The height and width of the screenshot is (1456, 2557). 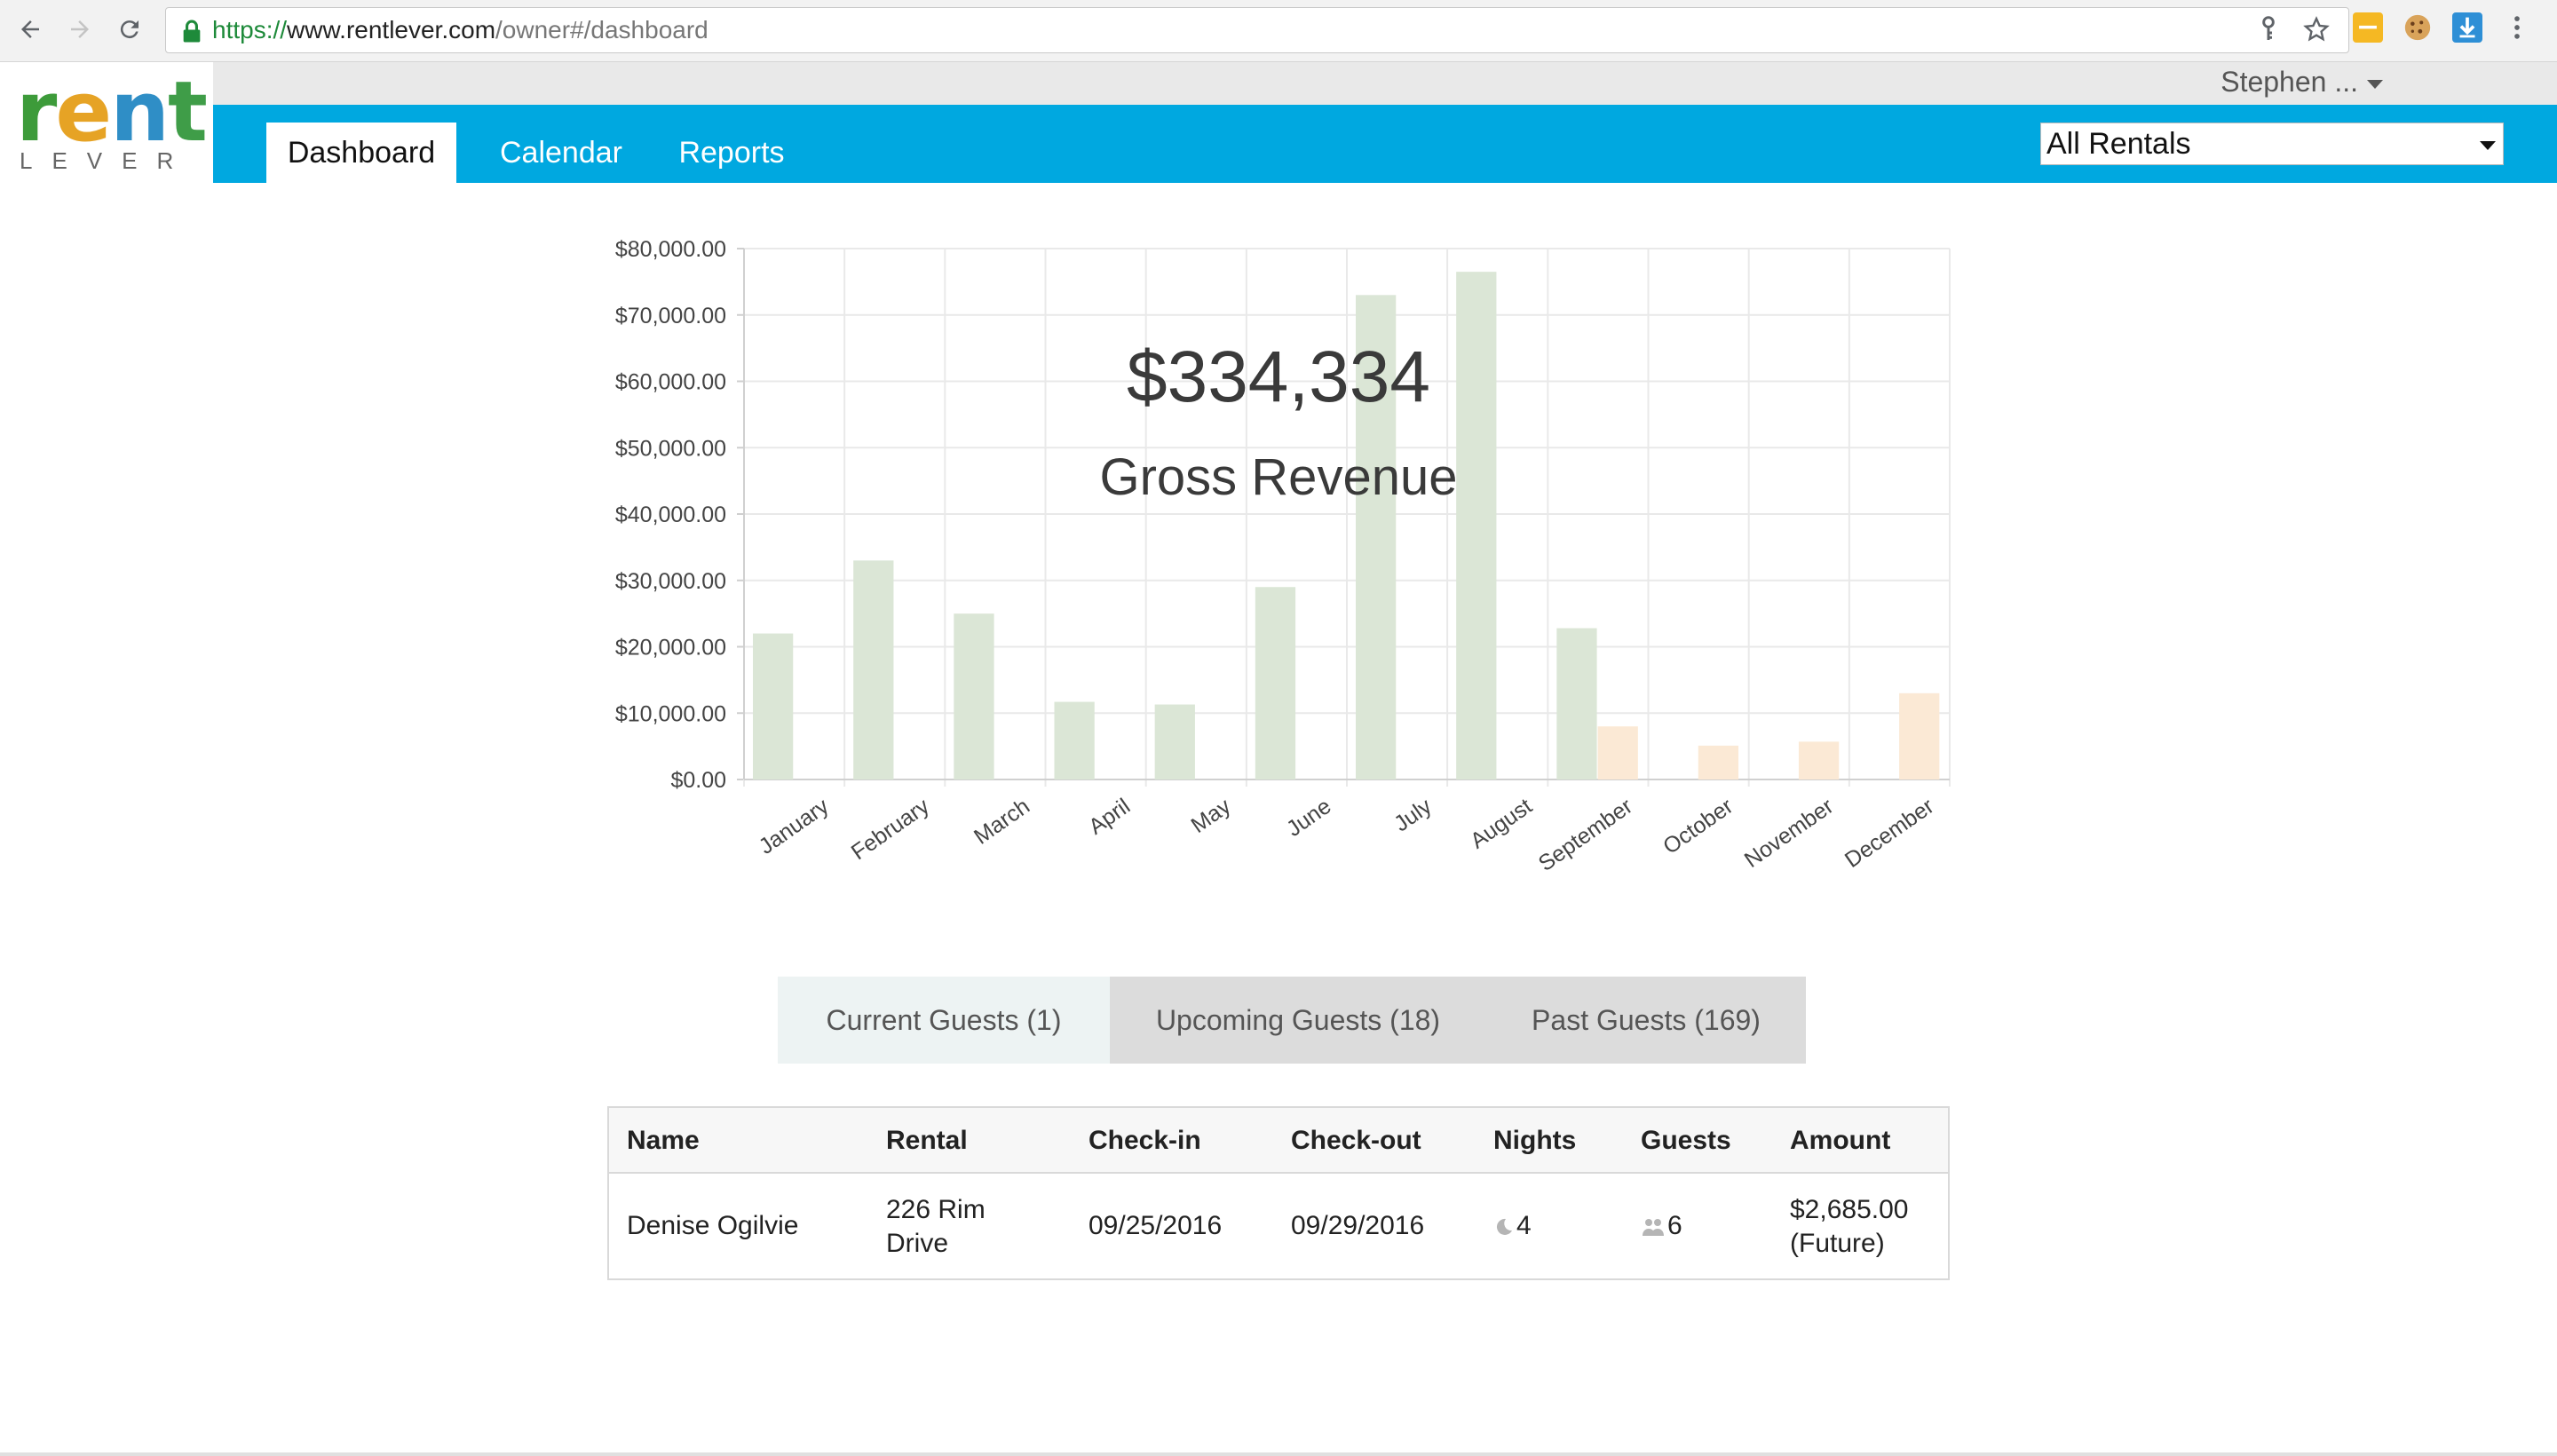 What do you see at coordinates (1674, 1225) in the screenshot?
I see `guests-value: 6` at bounding box center [1674, 1225].